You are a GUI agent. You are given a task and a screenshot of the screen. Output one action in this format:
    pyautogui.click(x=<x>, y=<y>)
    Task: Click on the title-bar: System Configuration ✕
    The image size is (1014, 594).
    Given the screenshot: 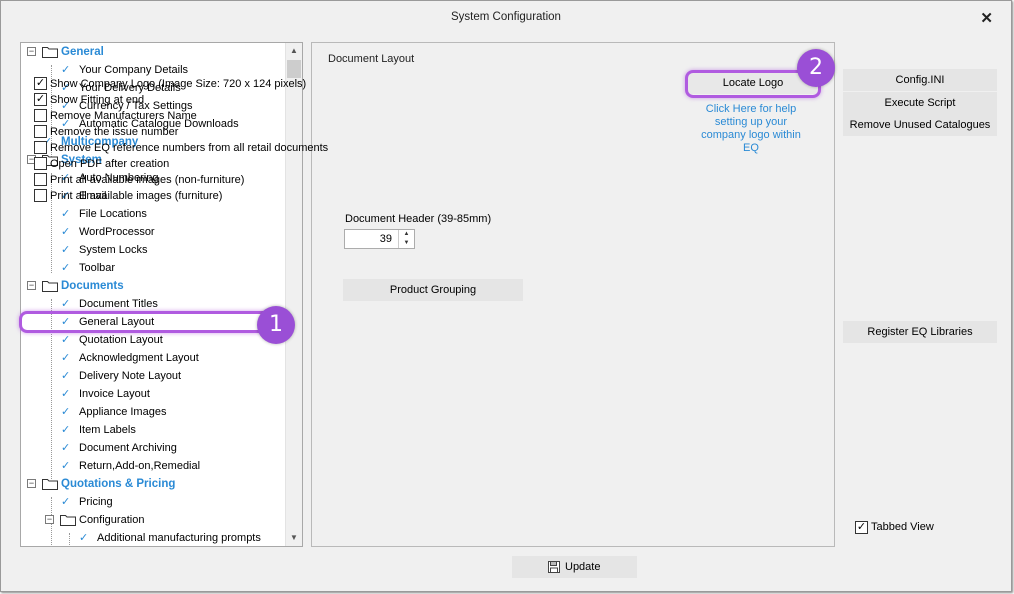 What is the action you would take?
    pyautogui.click(x=506, y=16)
    